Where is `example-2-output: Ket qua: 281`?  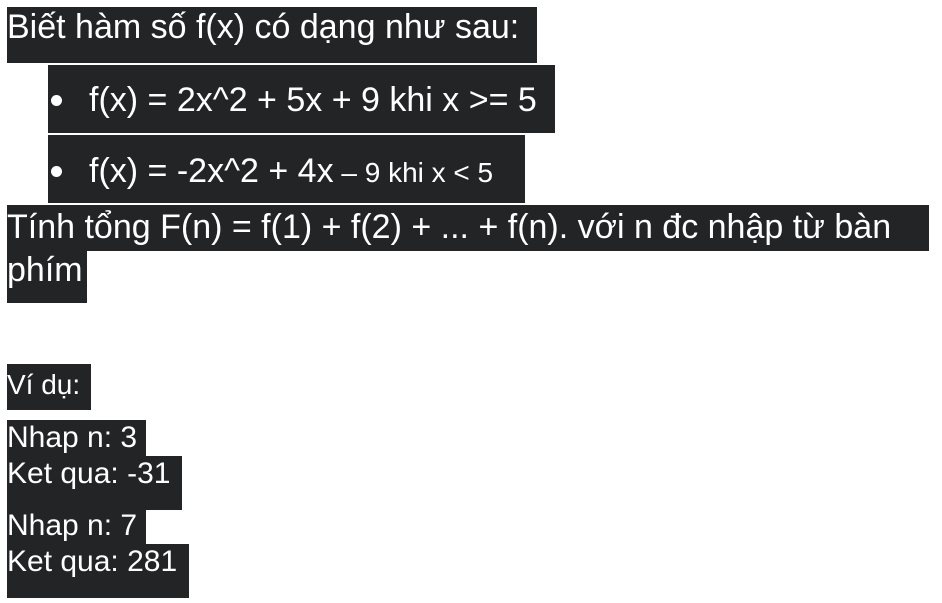
example-2-output: Ket qua: 281 is located at coordinates (98, 571).